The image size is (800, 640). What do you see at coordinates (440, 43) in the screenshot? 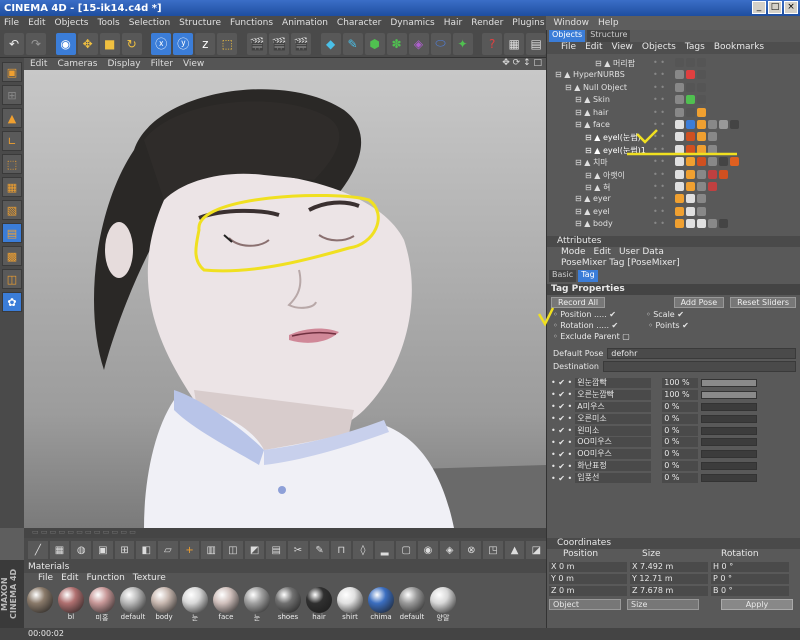
I see `environment-icon: ⬭` at bounding box center [440, 43].